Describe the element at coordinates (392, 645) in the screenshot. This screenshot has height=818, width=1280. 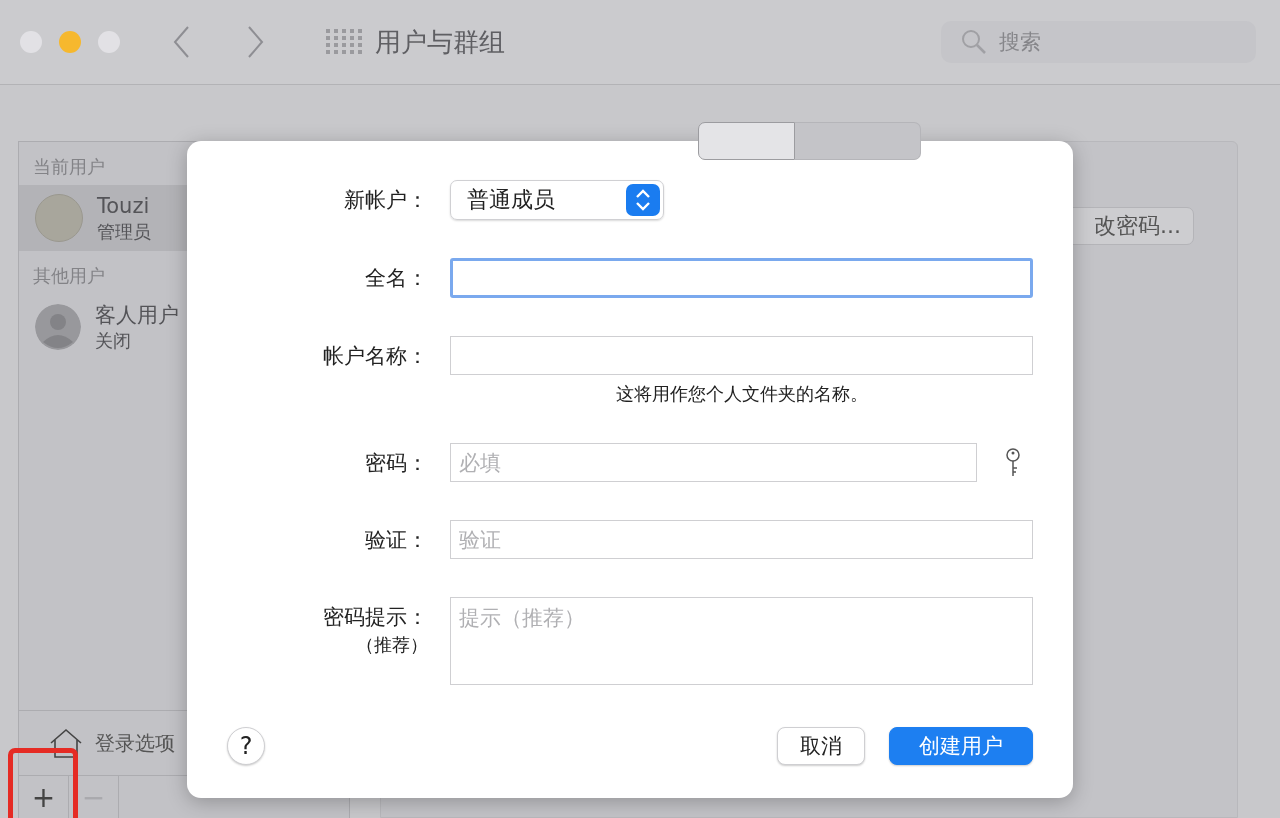
I see `field-sublabel: （推荐）` at that location.